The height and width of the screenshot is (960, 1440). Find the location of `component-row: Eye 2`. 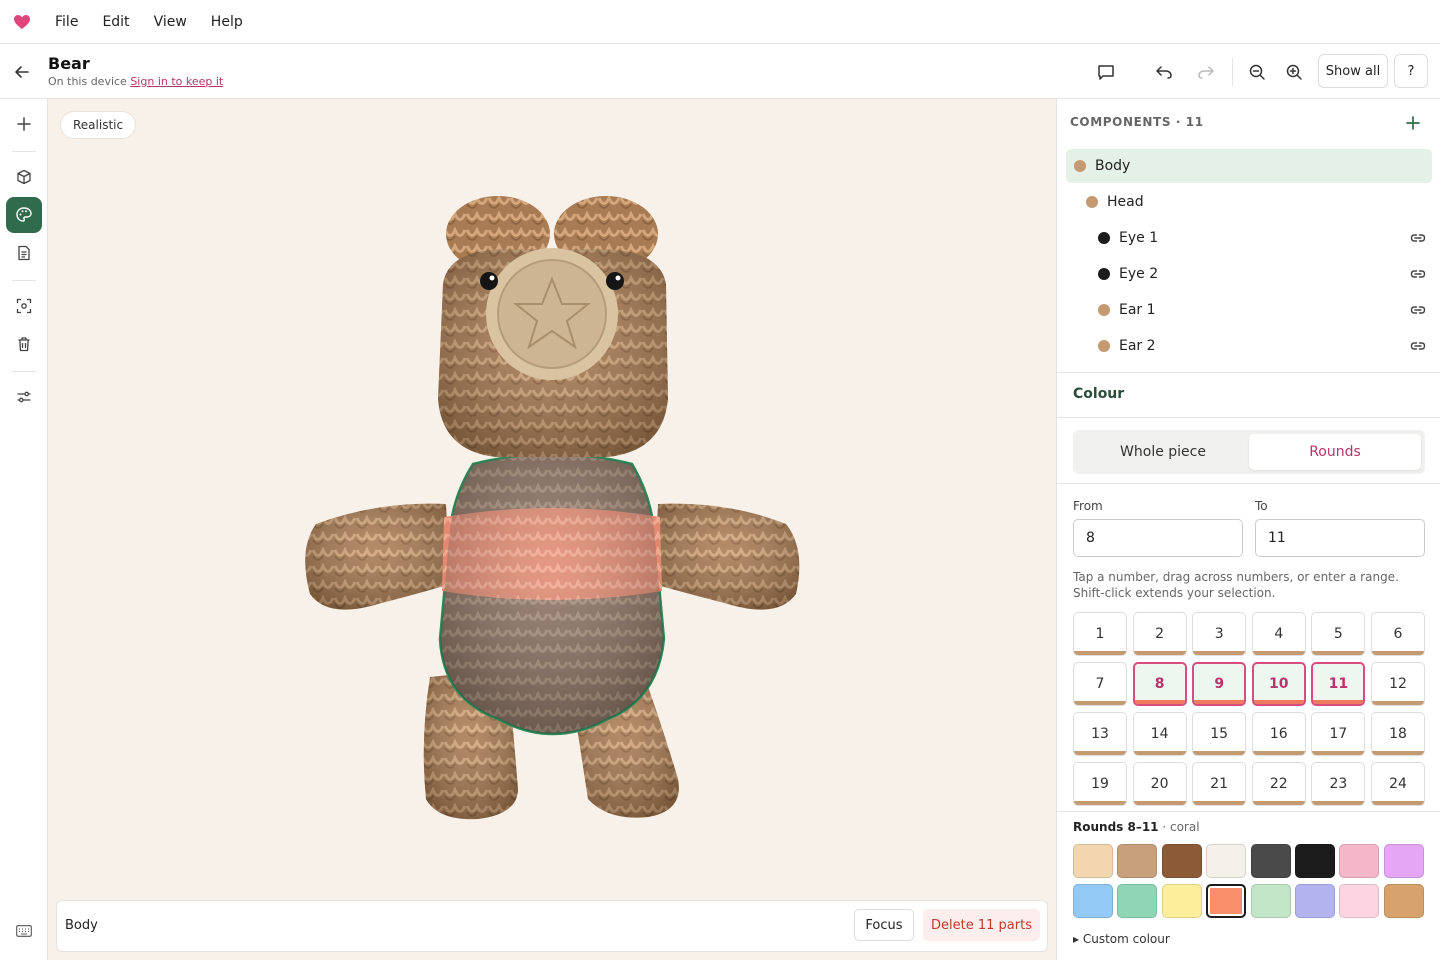

component-row: Eye 2 is located at coordinates (1249, 274).